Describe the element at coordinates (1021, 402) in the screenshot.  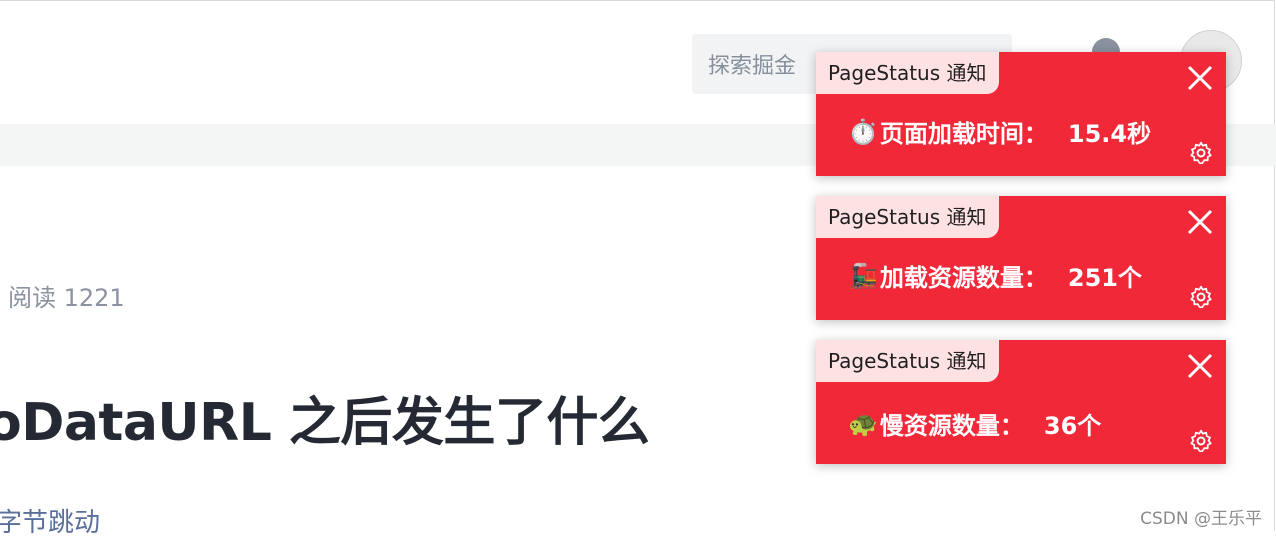
I see `notification-slow-resources: PageStatus 通知 🐢 慢资源数量： 36个` at that location.